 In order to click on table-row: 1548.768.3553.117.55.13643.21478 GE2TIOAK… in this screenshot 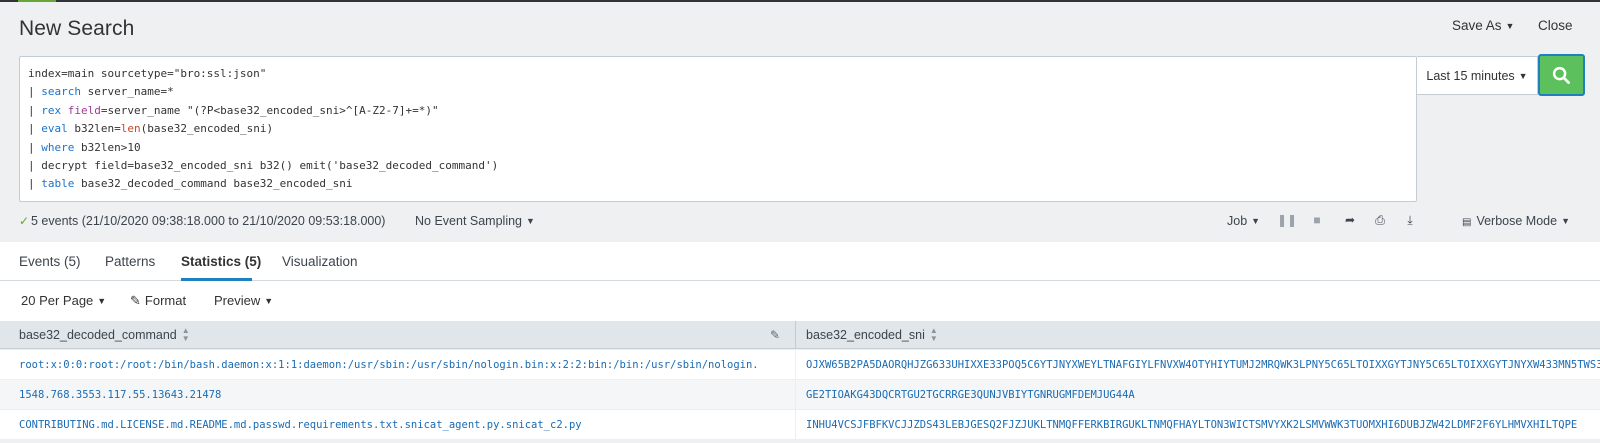, I will do `click(800, 395)`.